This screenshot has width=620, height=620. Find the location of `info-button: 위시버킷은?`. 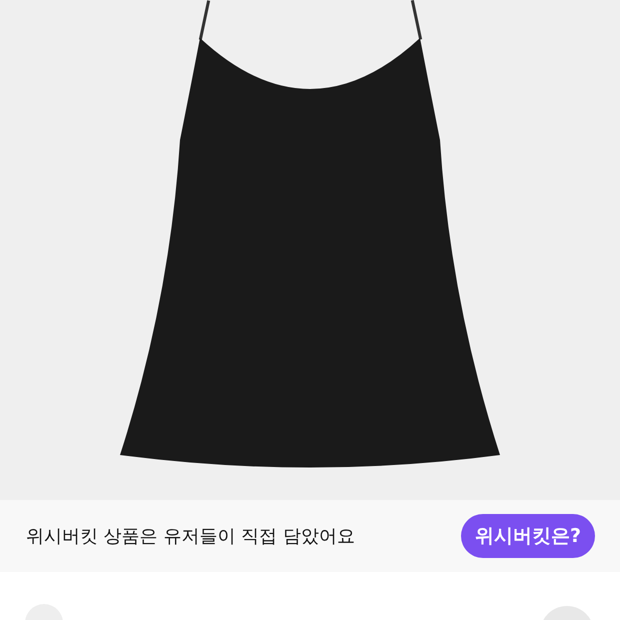

info-button: 위시버킷은? is located at coordinates (527, 536).